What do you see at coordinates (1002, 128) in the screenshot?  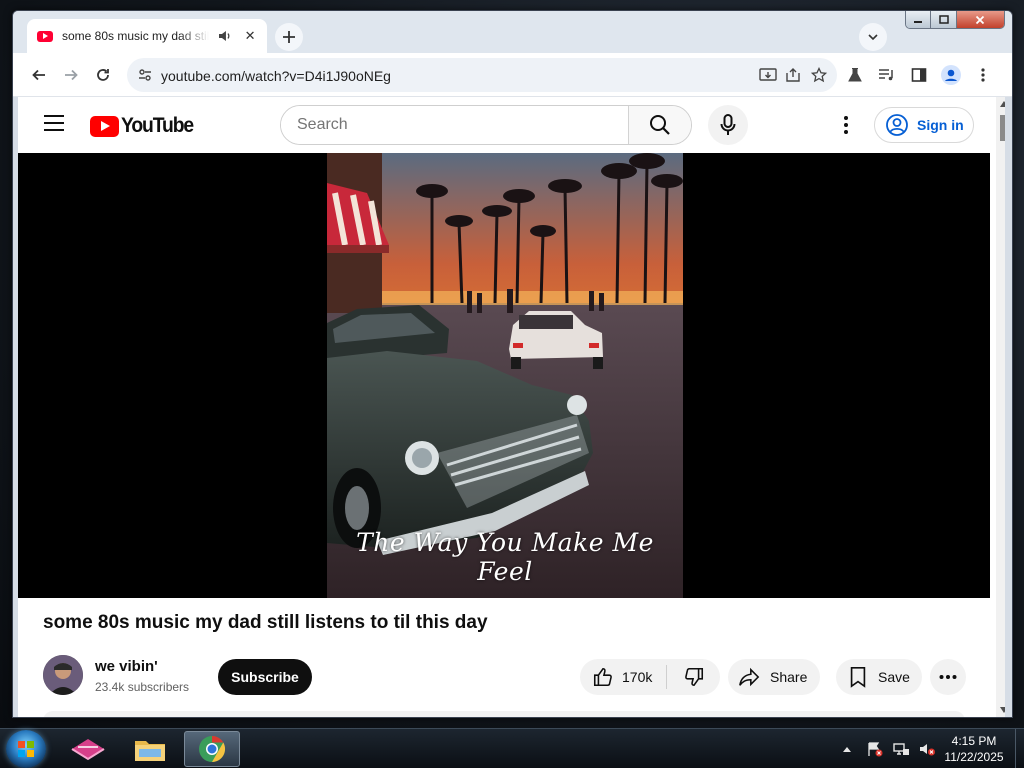 I see `scrollbar-thumb` at bounding box center [1002, 128].